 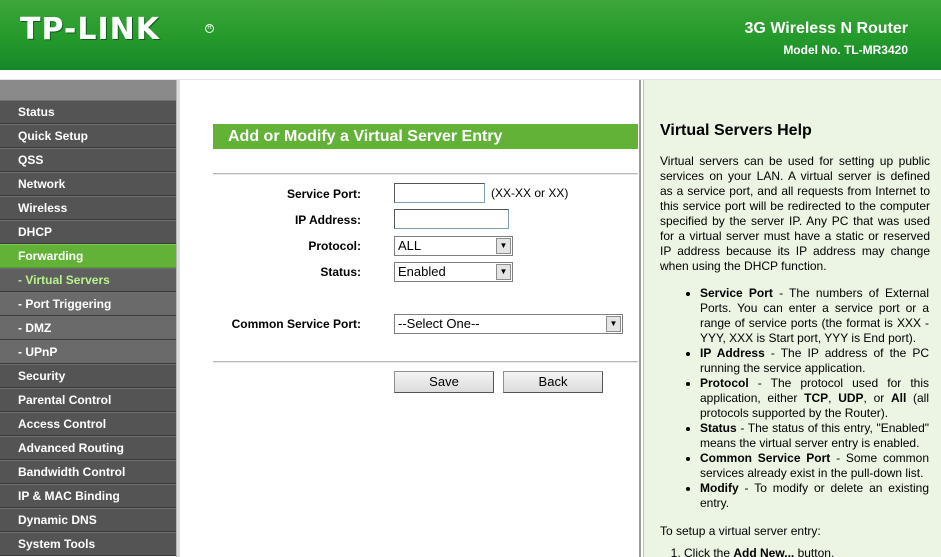 I want to click on page-title: Add or Modify a Virtual Server Entry, so click(x=425, y=136).